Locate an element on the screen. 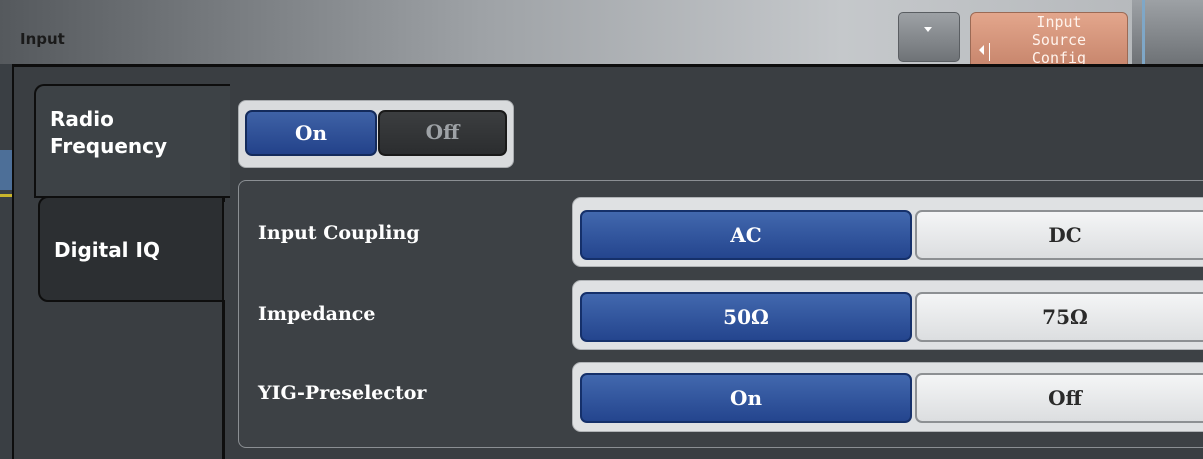 This screenshot has width=1203, height=459. chevron-down-icon is located at coordinates (928, 29).